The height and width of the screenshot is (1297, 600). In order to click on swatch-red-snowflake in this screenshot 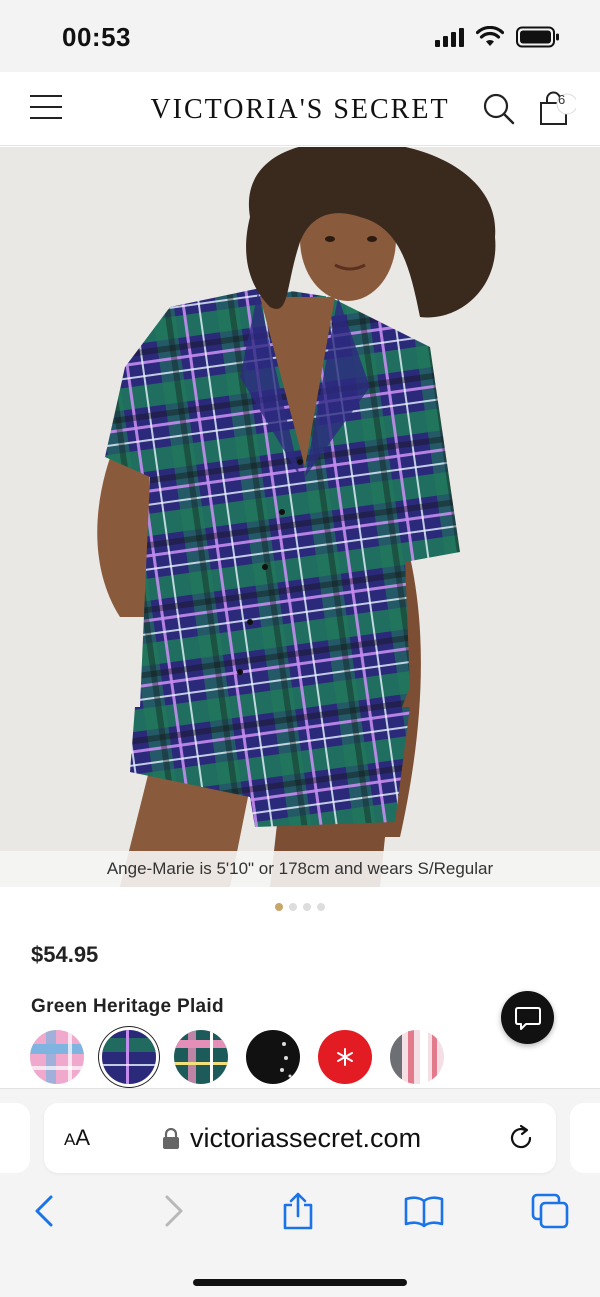, I will do `click(345, 1057)`.